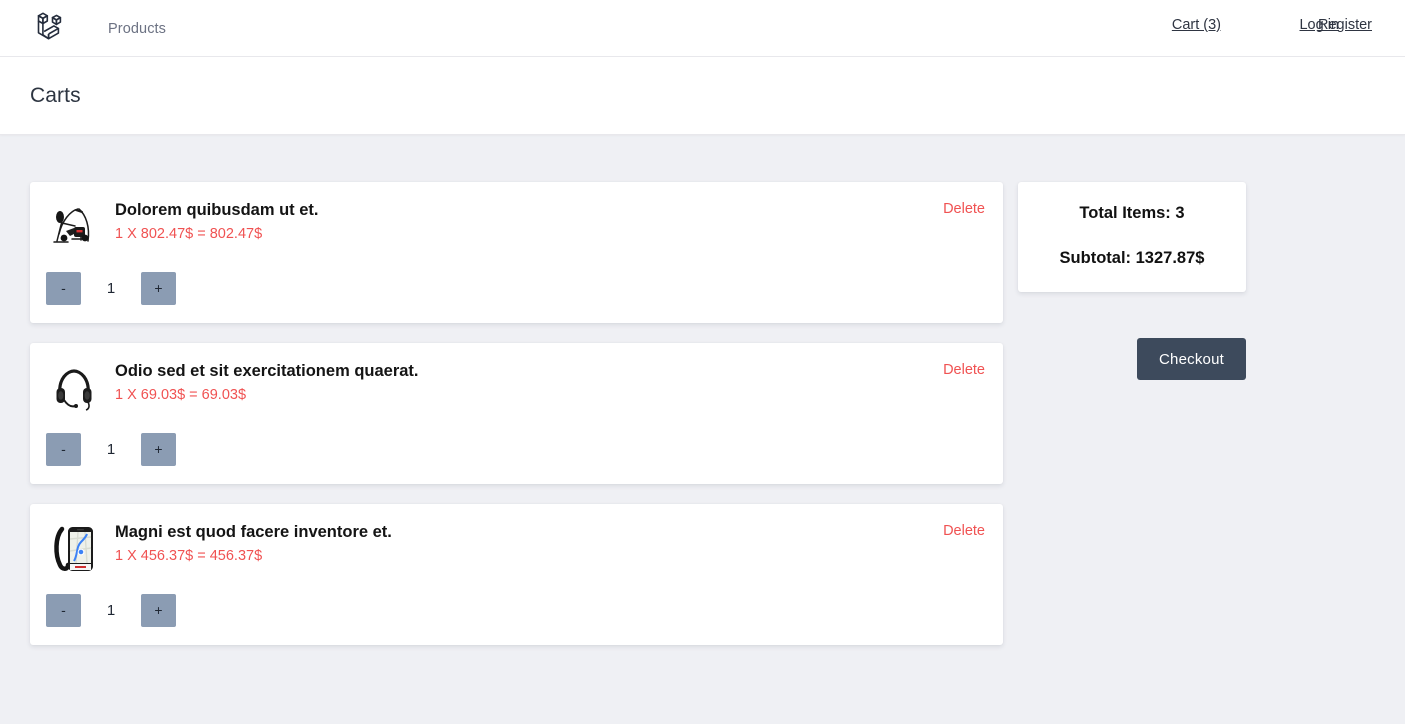  I want to click on total-items-text: Total Items: 3, so click(1132, 213).